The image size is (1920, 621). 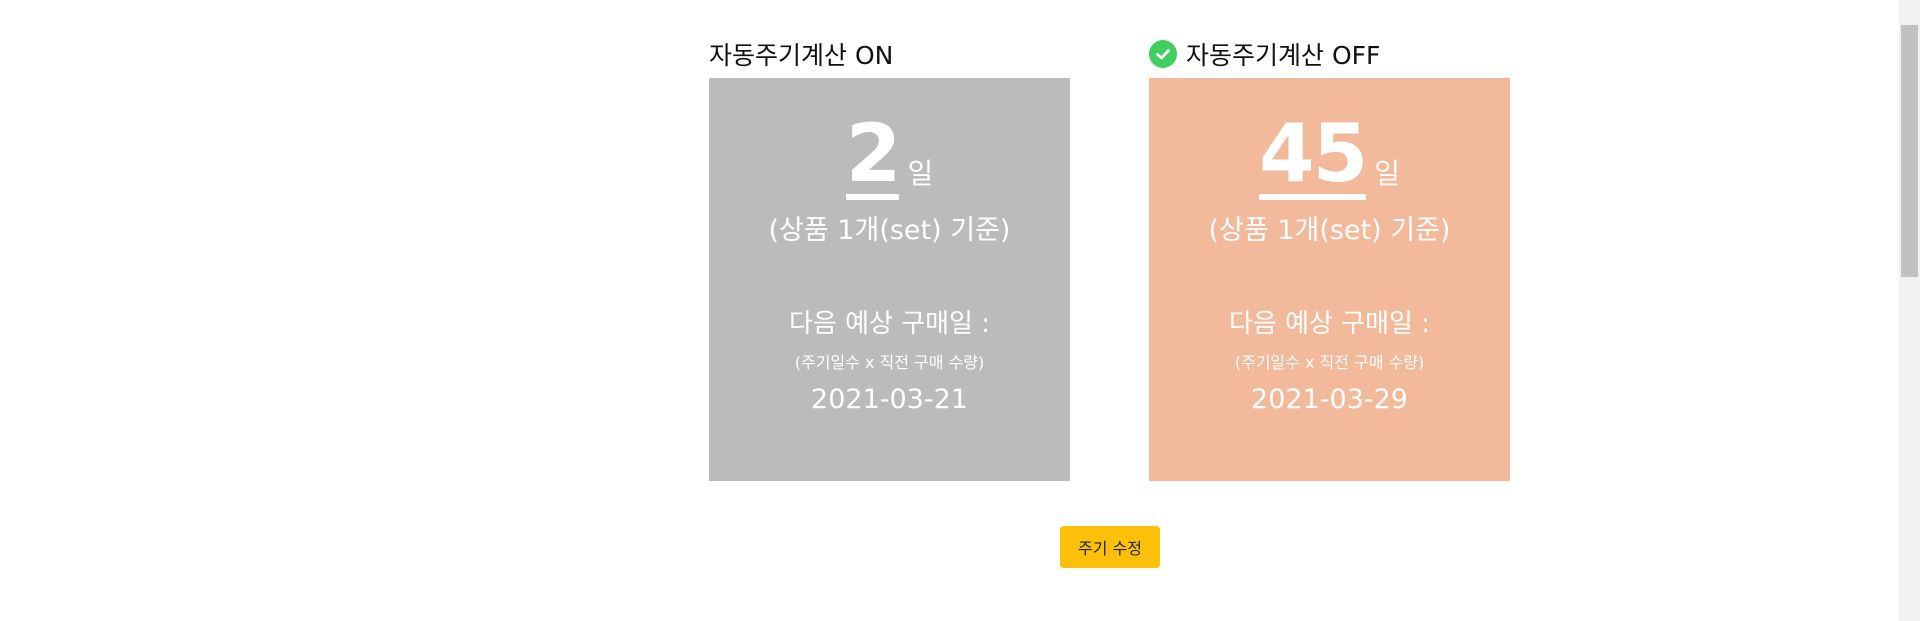 What do you see at coordinates (1110, 547) in the screenshot?
I see `edit-cycle-button: 주기 수정` at bounding box center [1110, 547].